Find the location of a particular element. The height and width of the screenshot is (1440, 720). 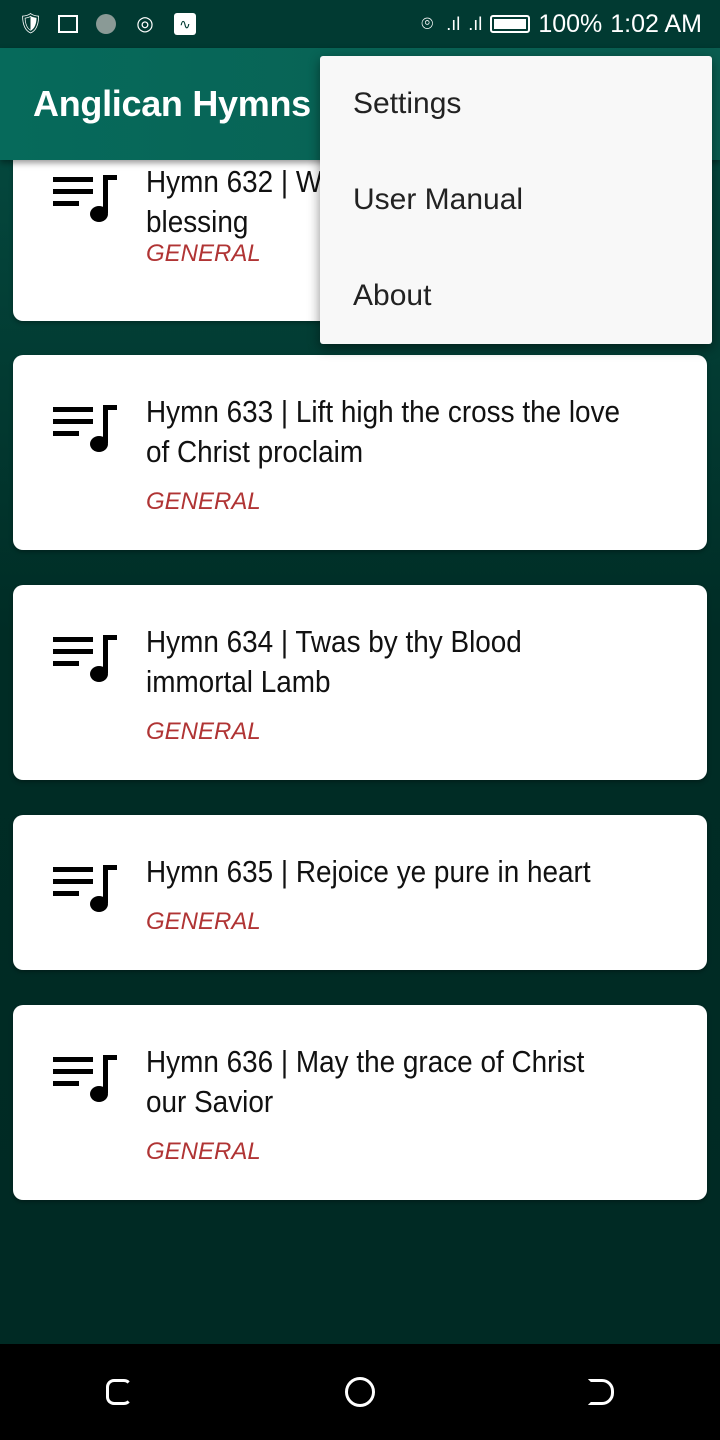

menu-item-user-manual: User Manual is located at coordinates (516, 200).